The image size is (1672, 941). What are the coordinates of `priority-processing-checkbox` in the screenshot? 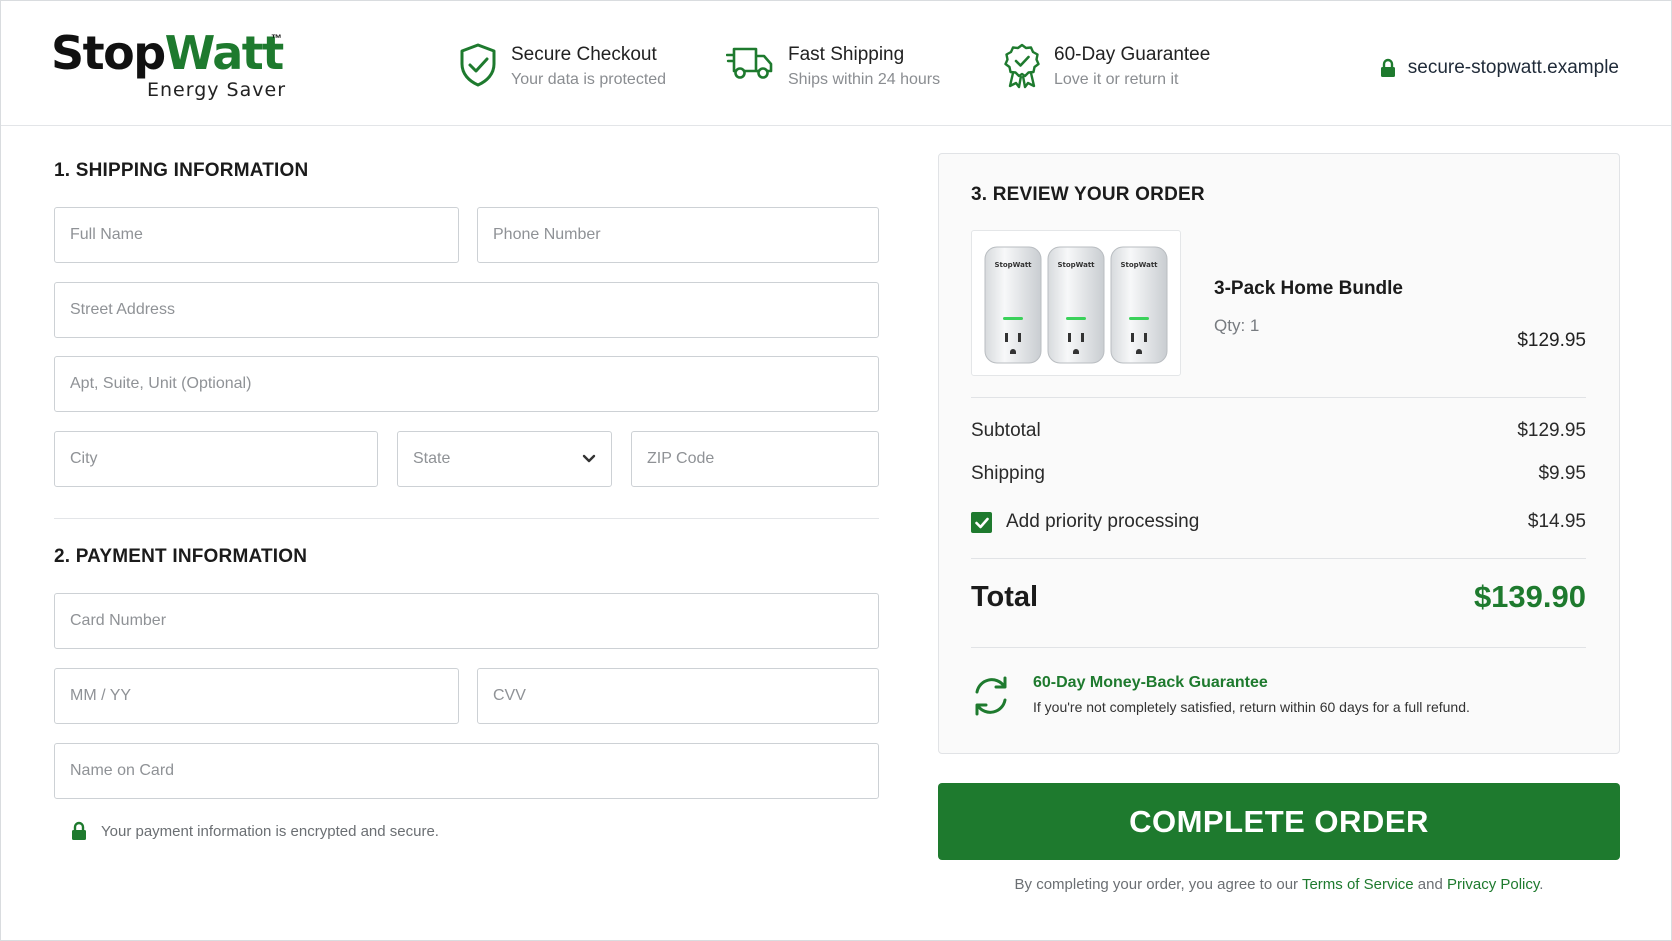 It's located at (981, 522).